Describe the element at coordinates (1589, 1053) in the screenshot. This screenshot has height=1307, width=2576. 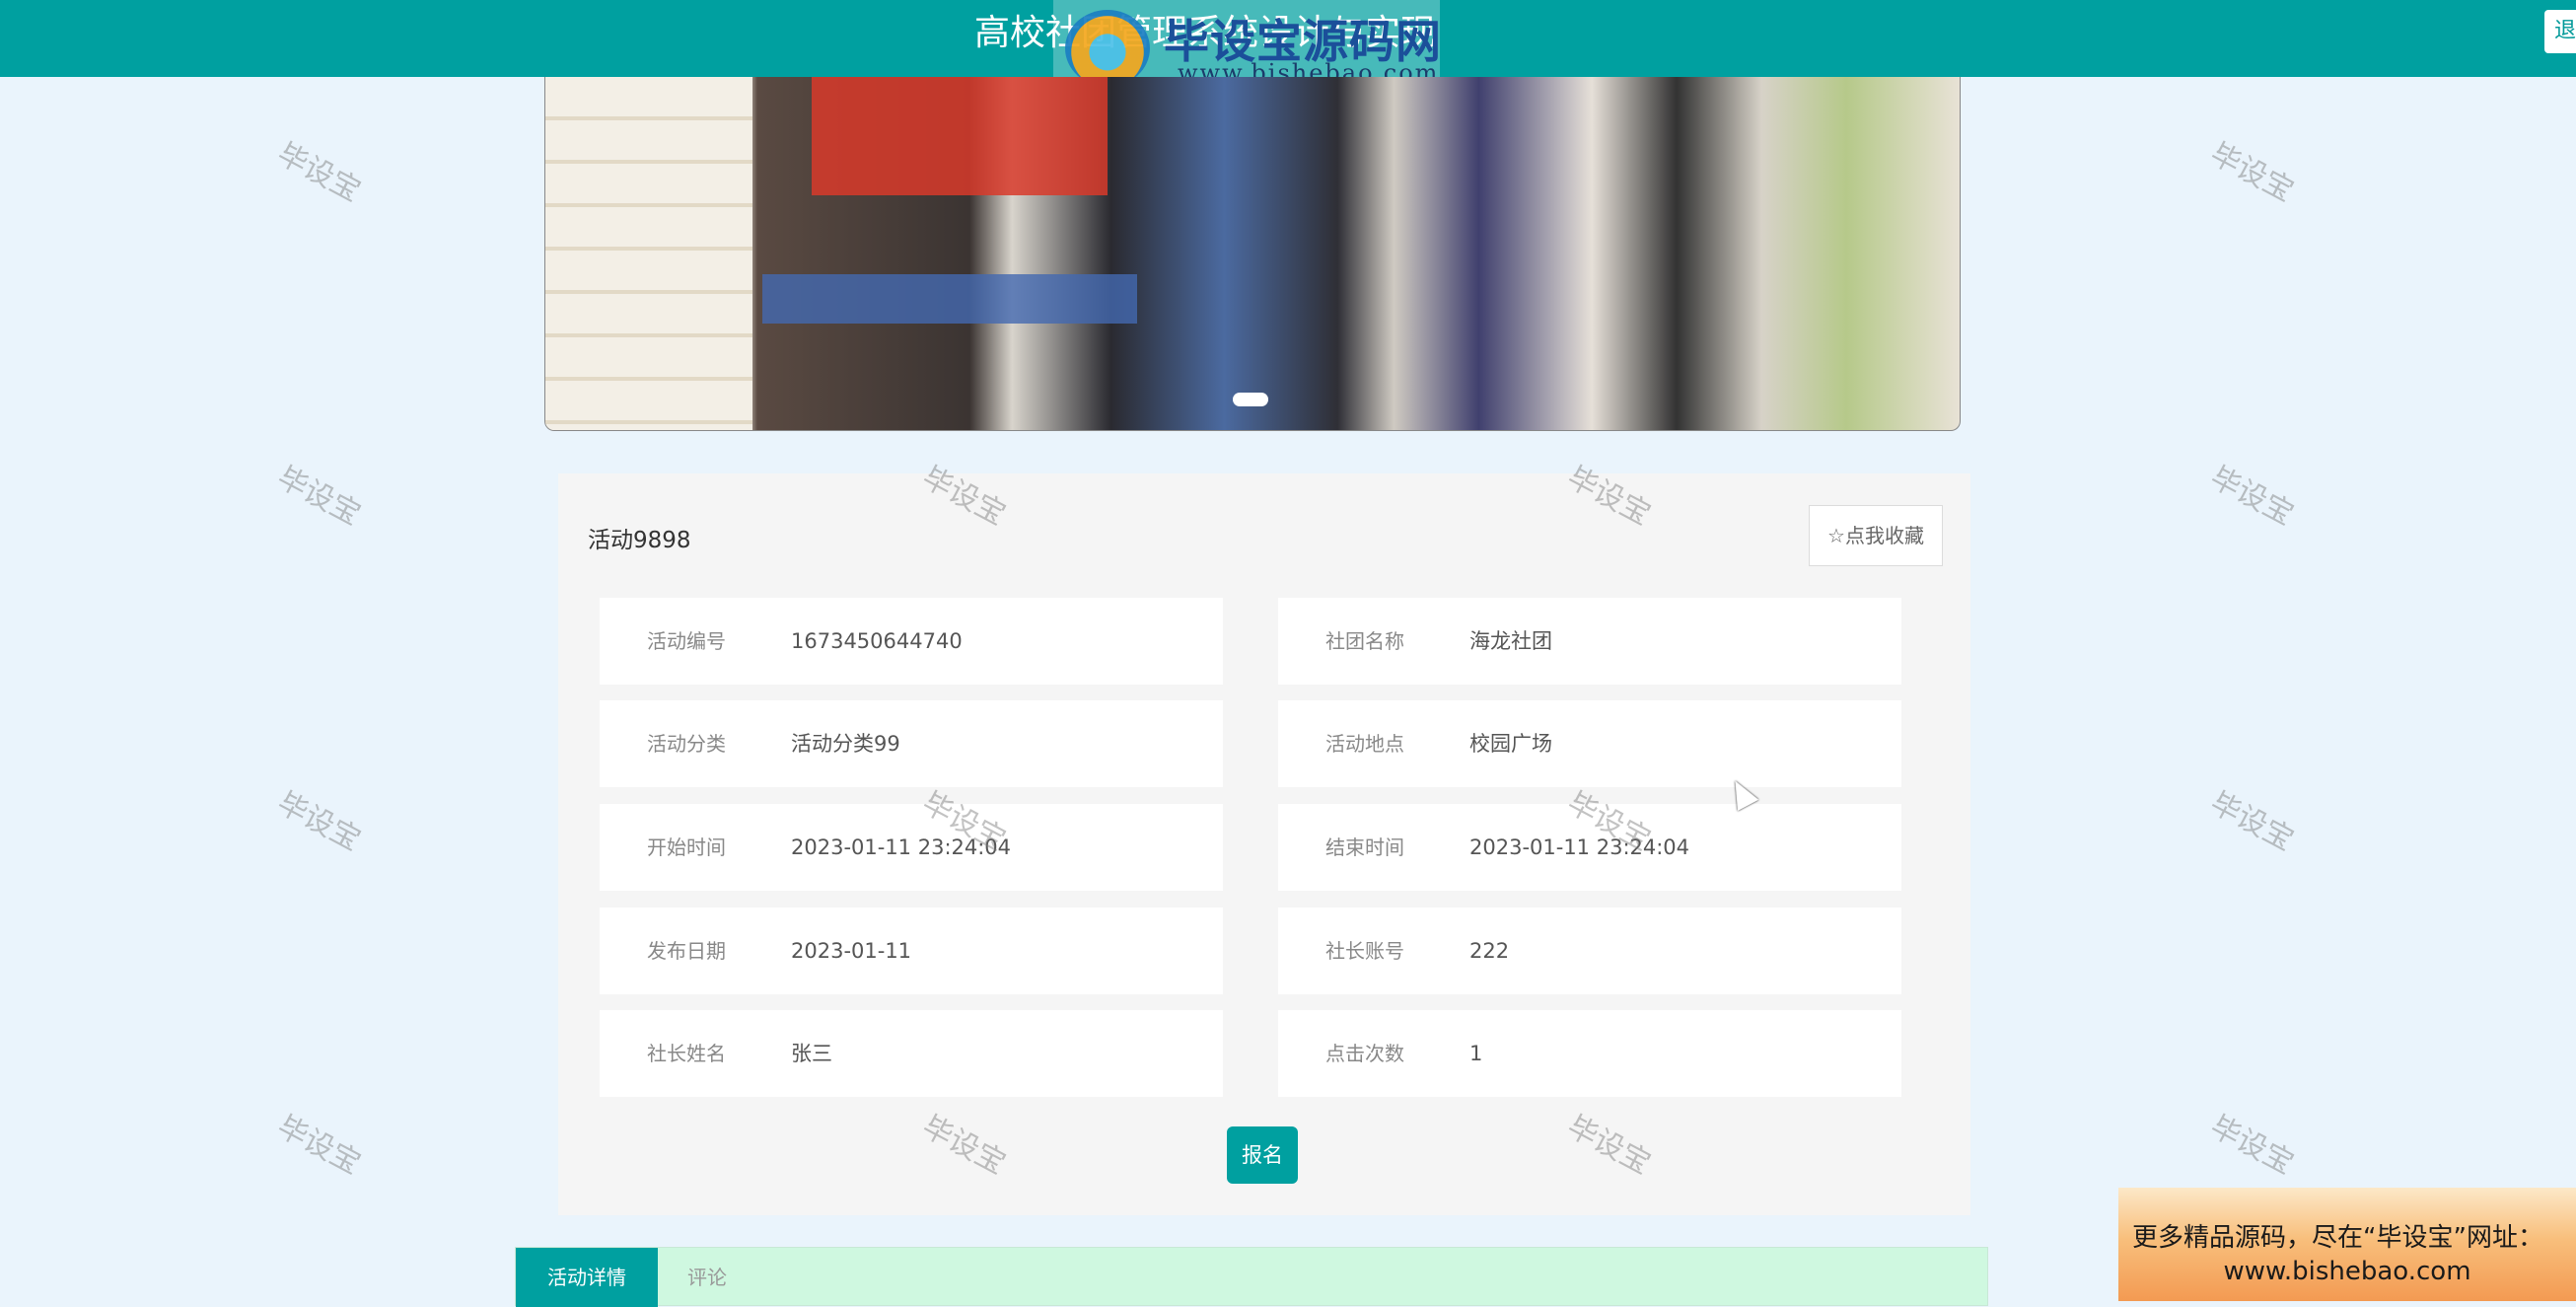
I see `info-cell-click-count: 点击次数 1` at that location.